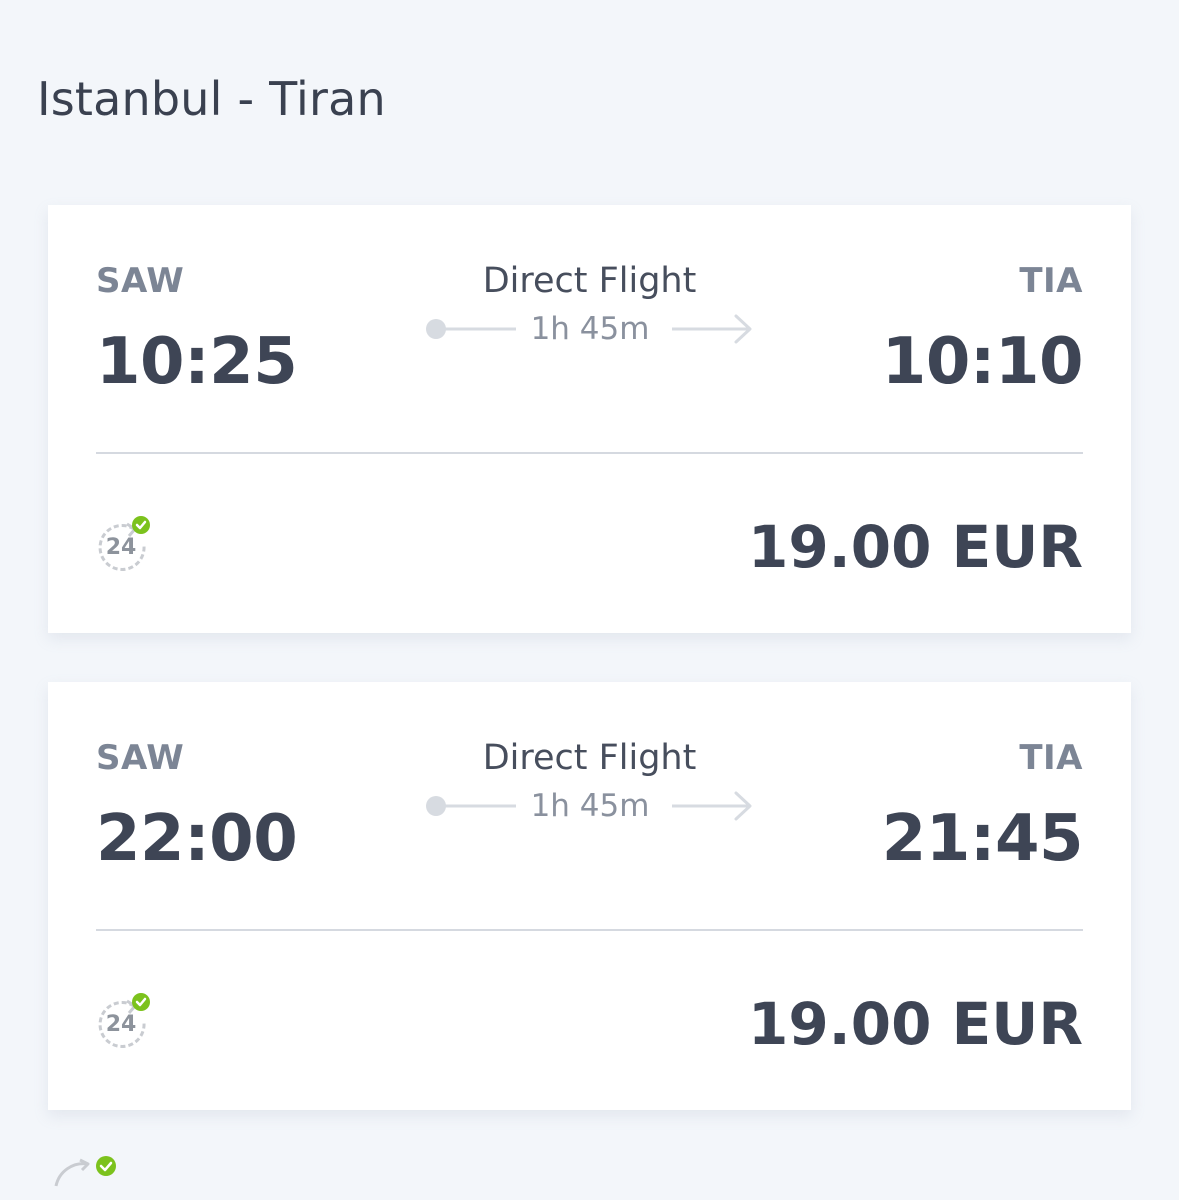 The width and height of the screenshot is (1179, 1200). What do you see at coordinates (86, 1176) in the screenshot?
I see `24h-check-icon` at bounding box center [86, 1176].